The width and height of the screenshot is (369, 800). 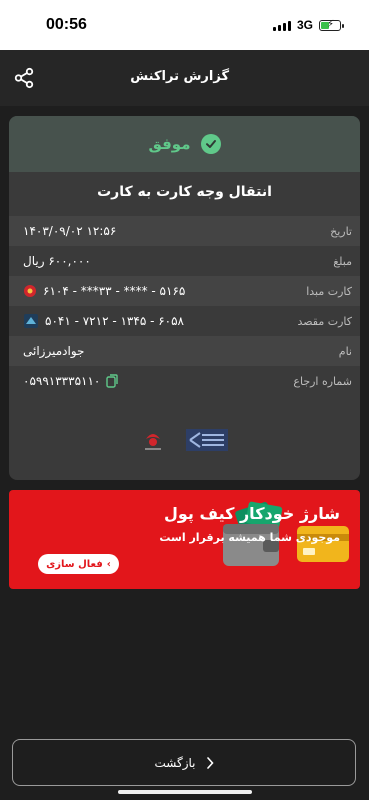 I want to click on status-header: موفق, so click(x=184, y=144).